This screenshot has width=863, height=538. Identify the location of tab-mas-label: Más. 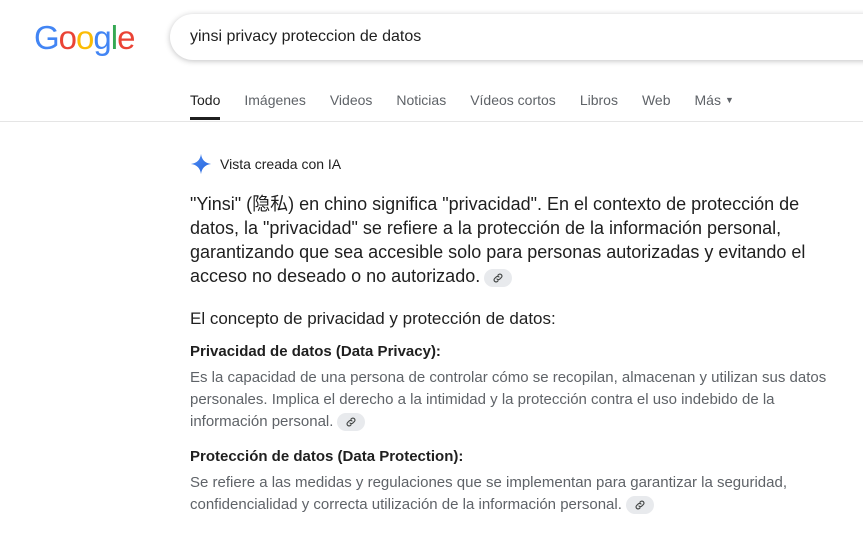
(707, 100).